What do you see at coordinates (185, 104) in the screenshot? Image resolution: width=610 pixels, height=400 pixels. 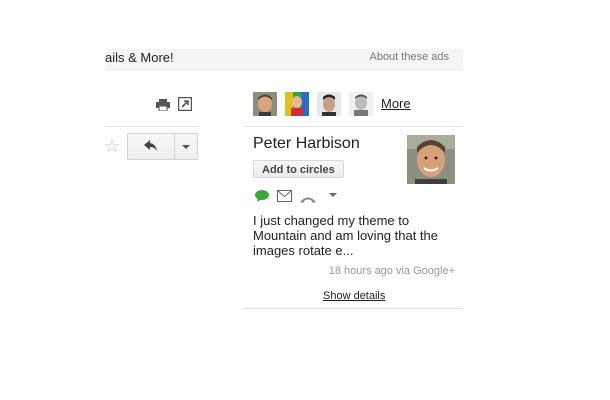 I see `open-in-new-window-icon` at bounding box center [185, 104].